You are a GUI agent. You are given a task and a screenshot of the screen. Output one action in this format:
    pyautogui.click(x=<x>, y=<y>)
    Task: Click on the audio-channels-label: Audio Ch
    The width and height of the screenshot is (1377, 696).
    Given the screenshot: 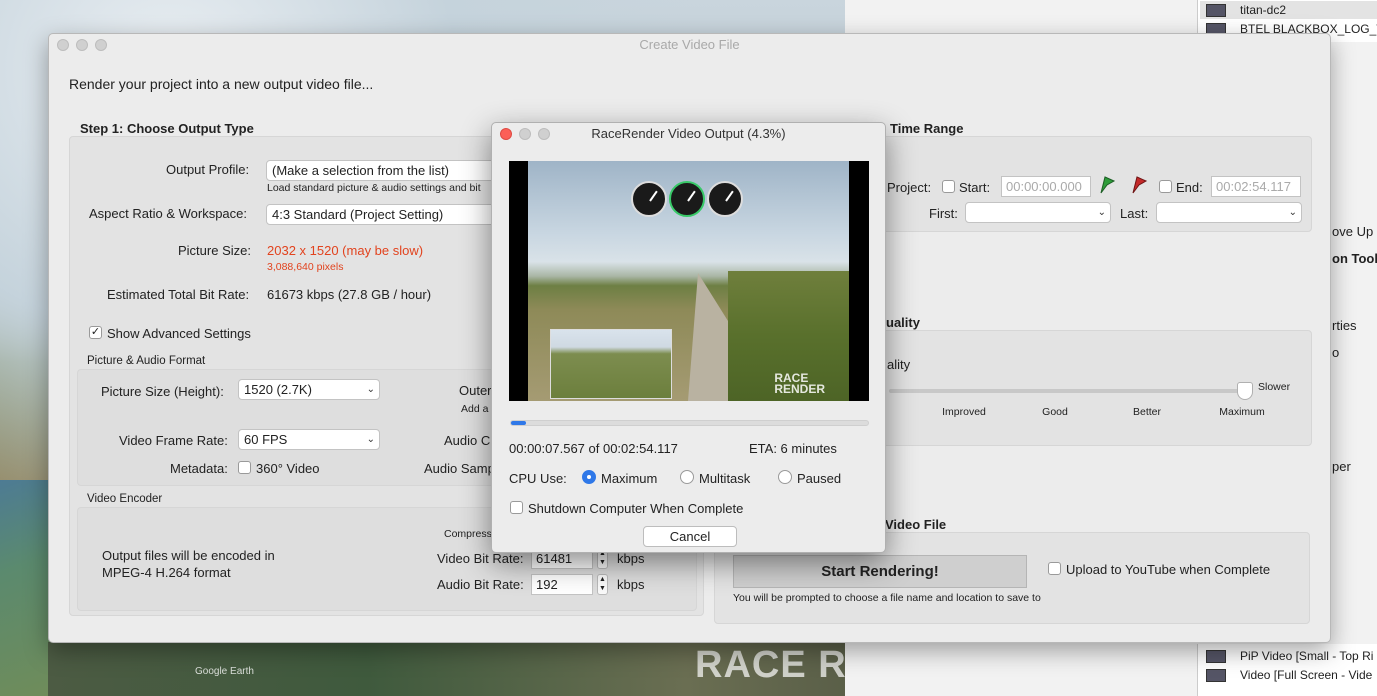 What is the action you would take?
    pyautogui.click(x=471, y=440)
    